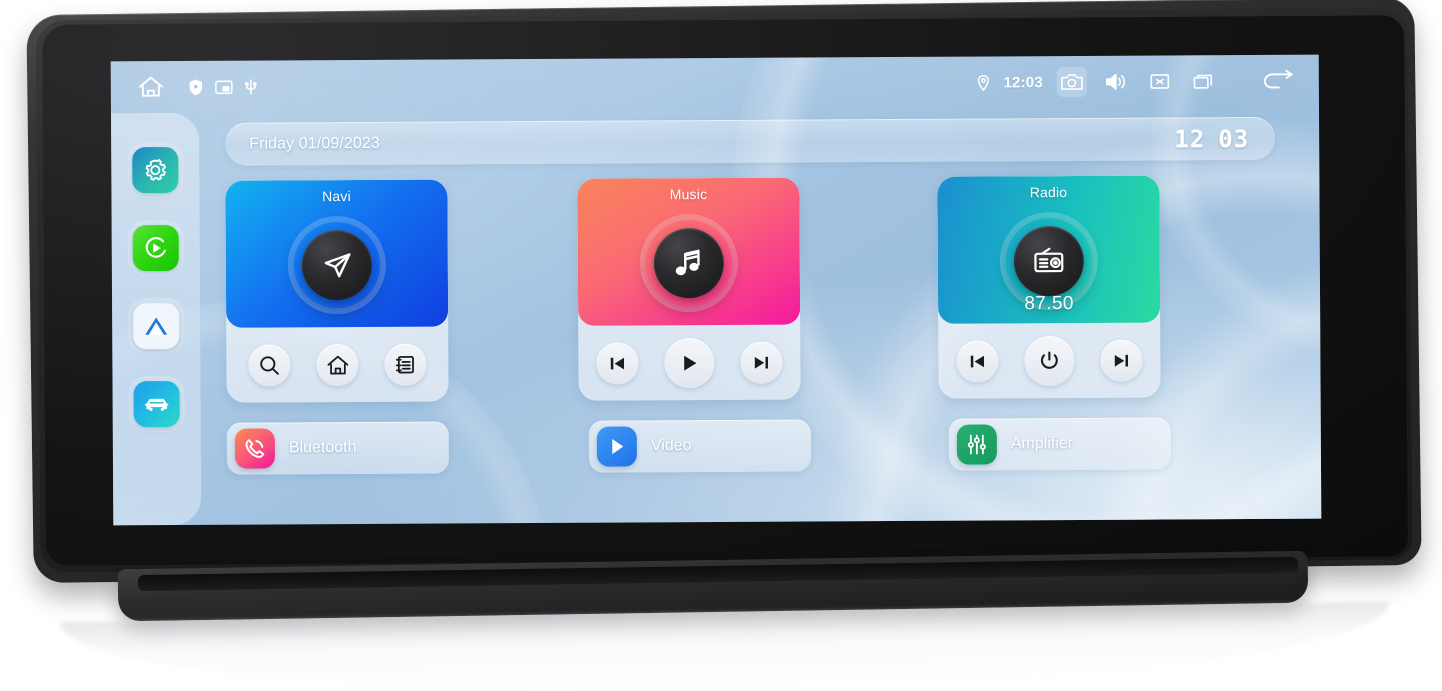 The width and height of the screenshot is (1442, 691). I want to click on sidebar-item-car, so click(156, 404).